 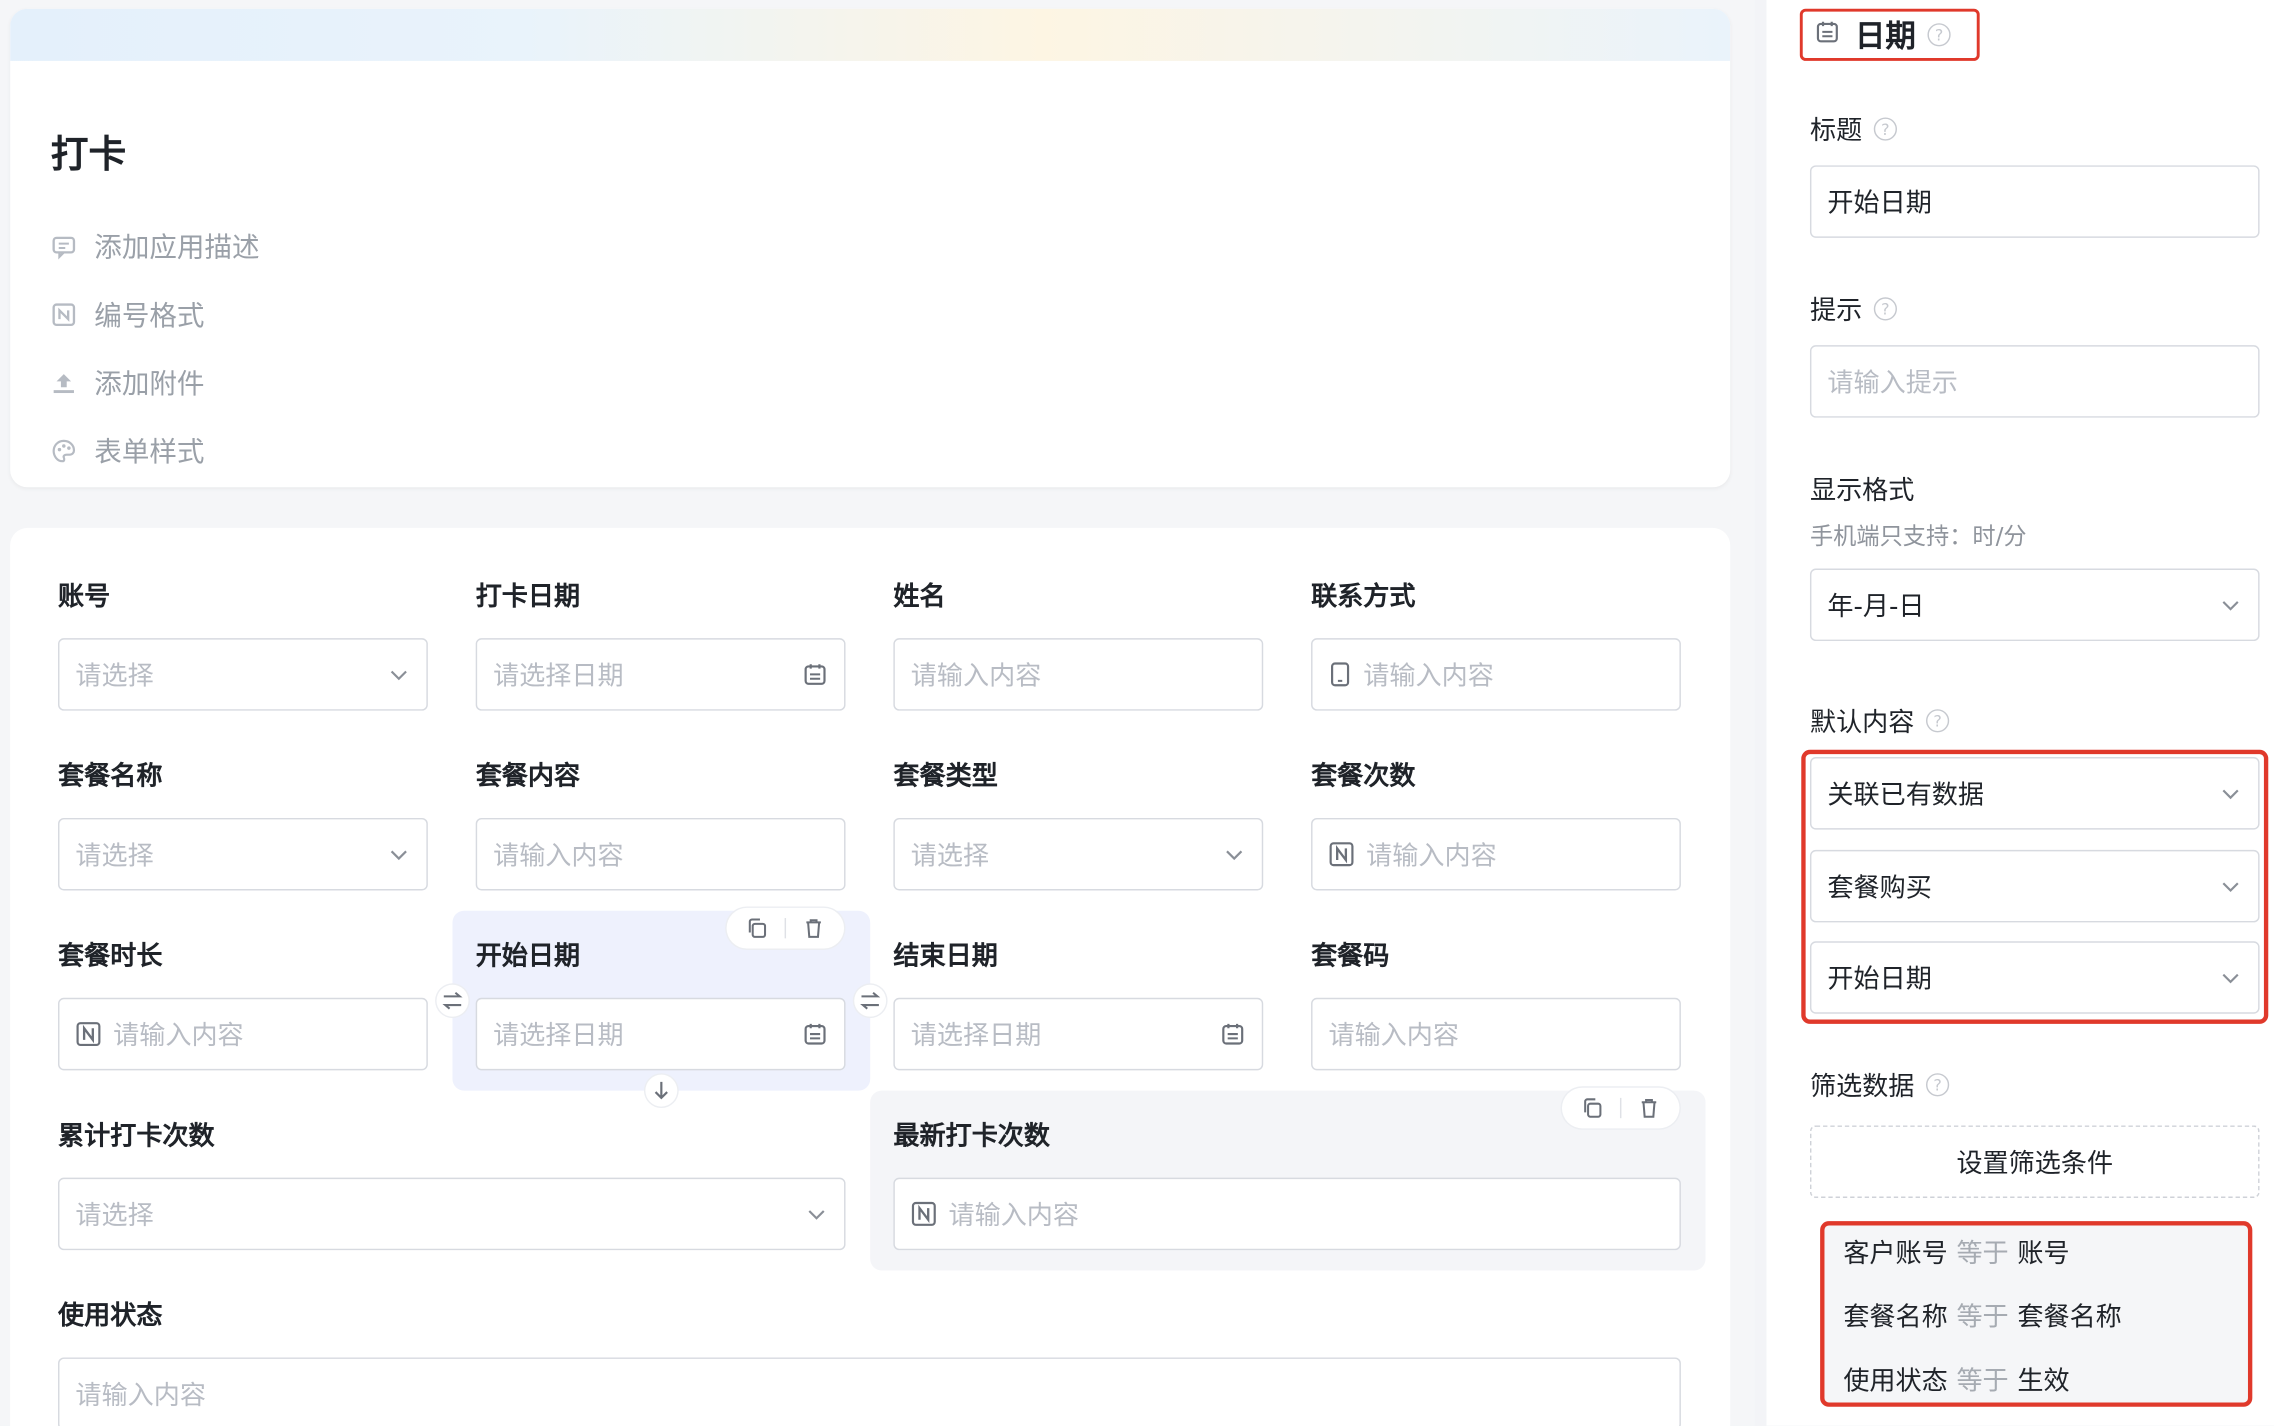 I want to click on add-attachment-item: 添加附件, so click(x=155, y=382).